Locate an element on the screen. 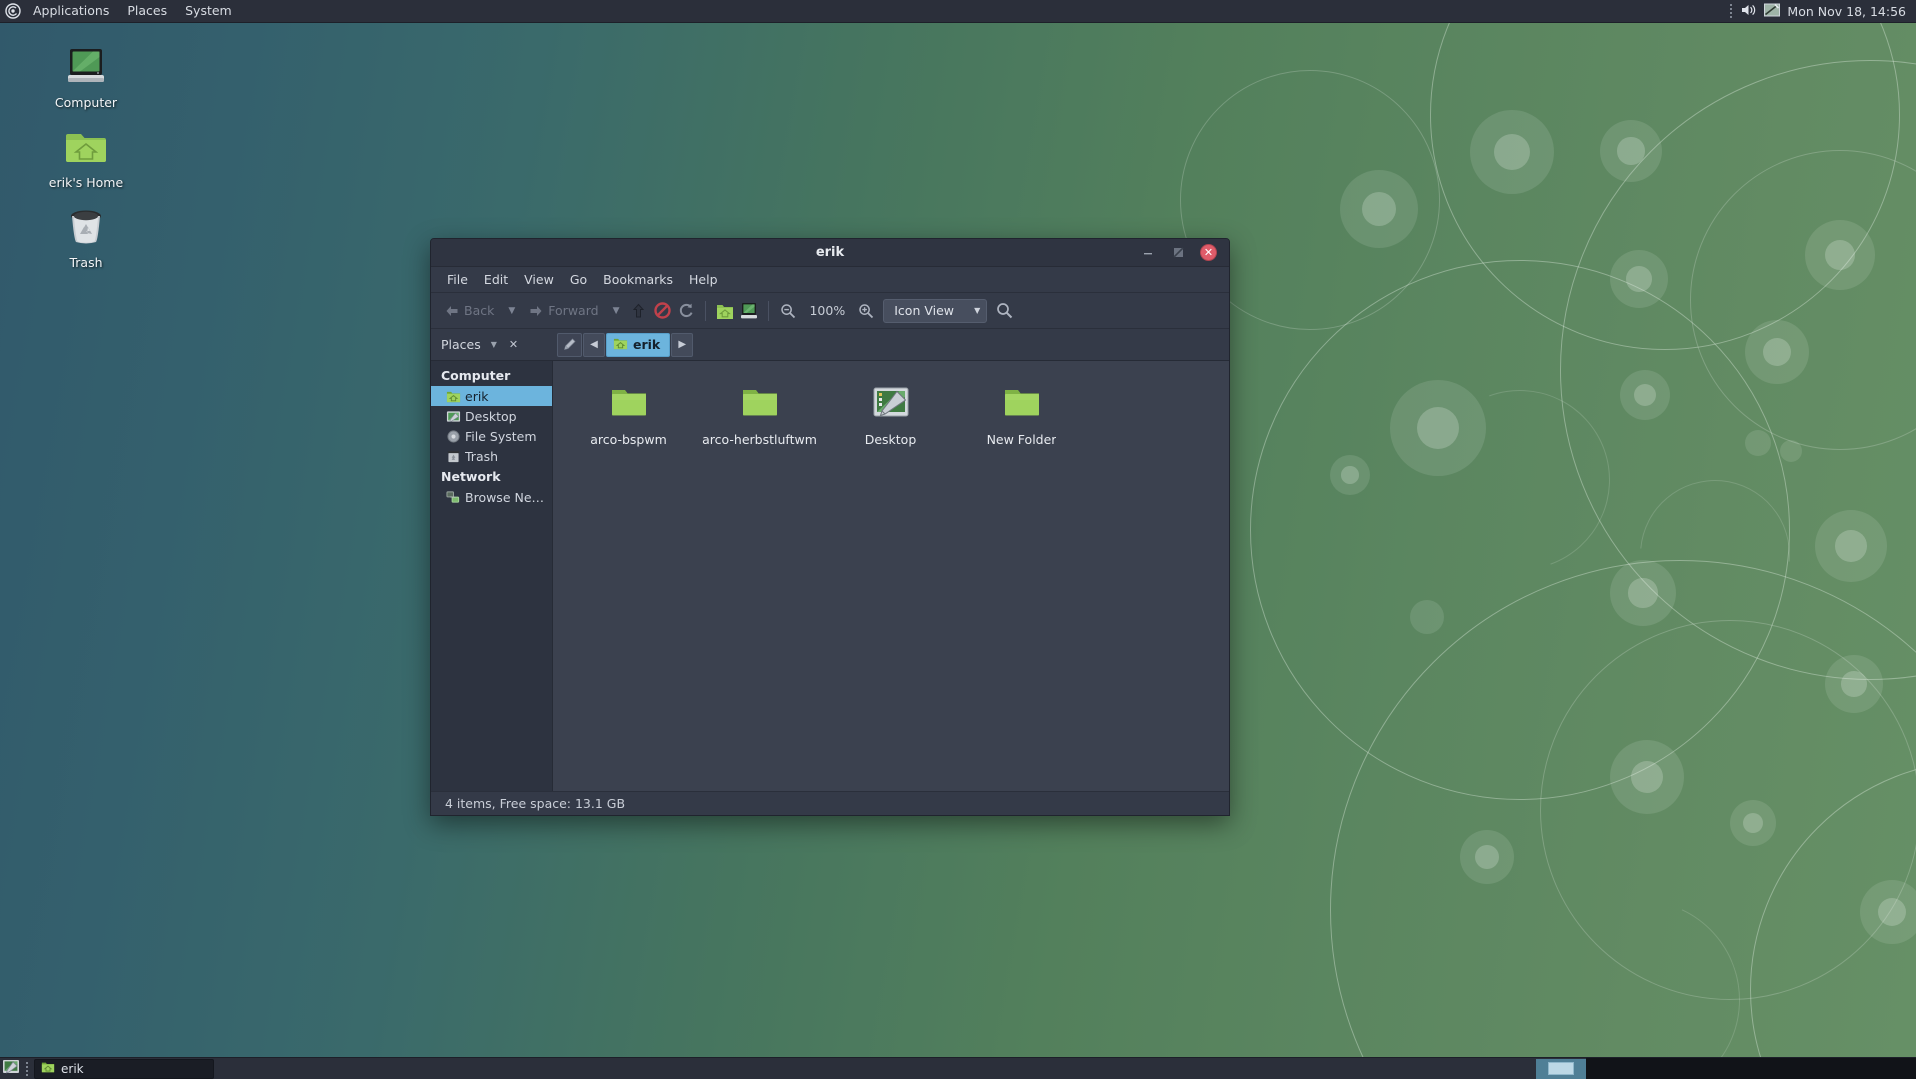  menu-places: Places is located at coordinates (147, 11).